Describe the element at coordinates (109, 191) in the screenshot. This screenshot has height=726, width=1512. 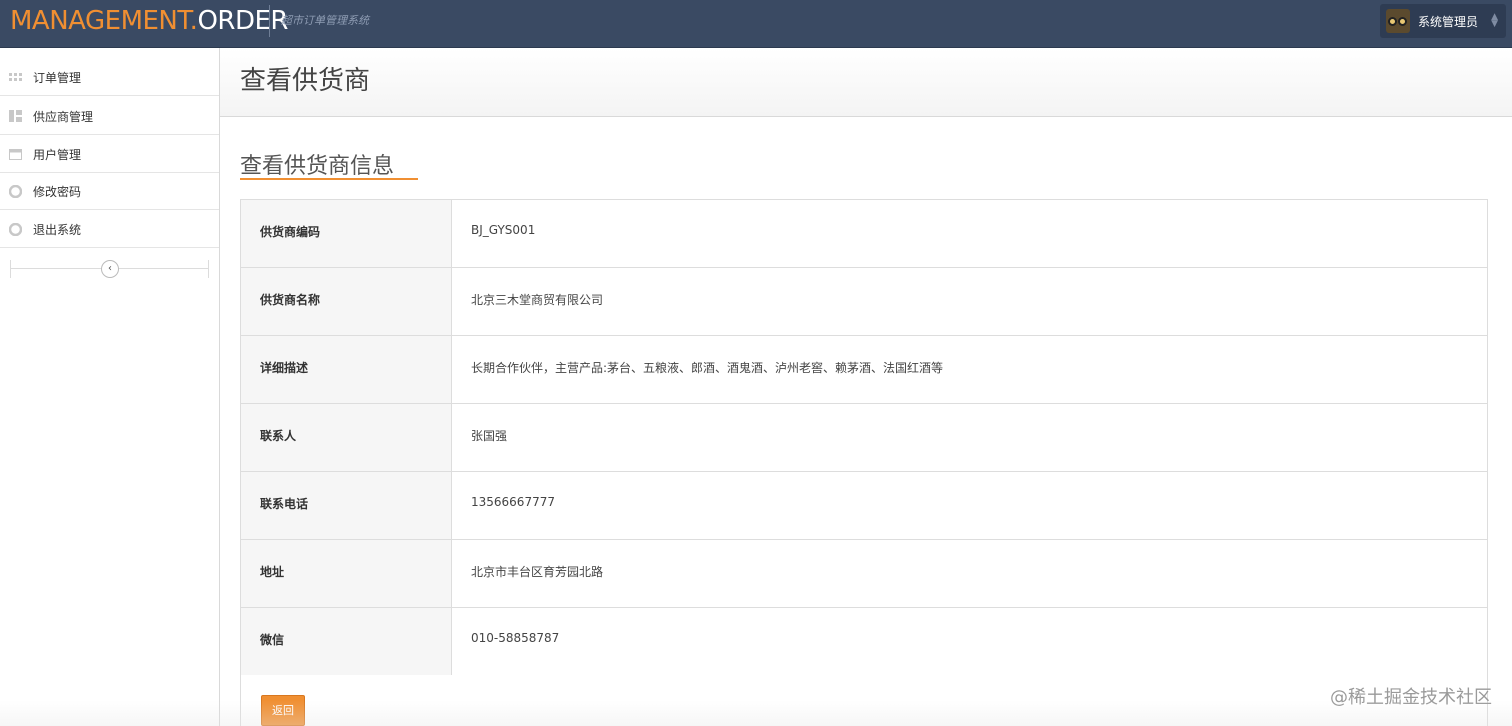
I see `sidebar-item-change-password: 修改密码` at that location.